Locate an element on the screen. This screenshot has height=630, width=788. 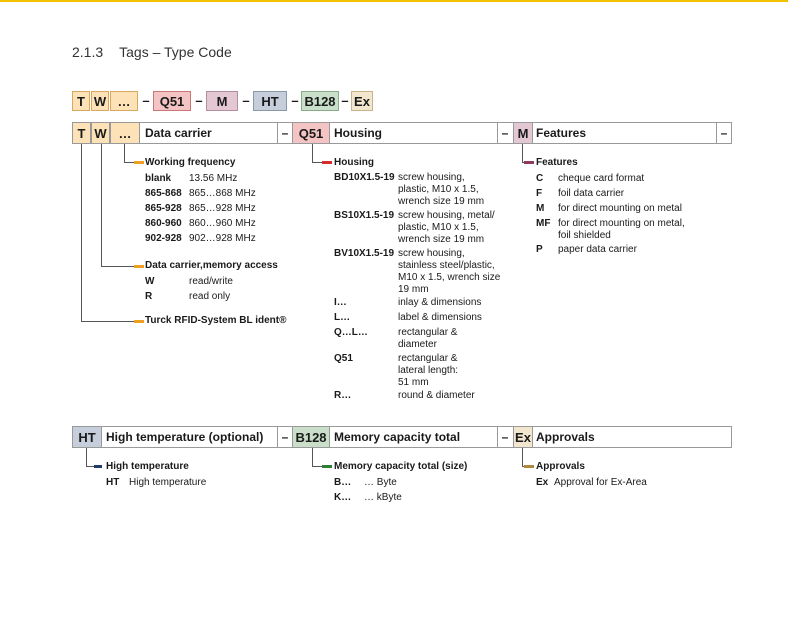
approvals-desc: Approval for Ex-Area is located at coordinates (600, 482).